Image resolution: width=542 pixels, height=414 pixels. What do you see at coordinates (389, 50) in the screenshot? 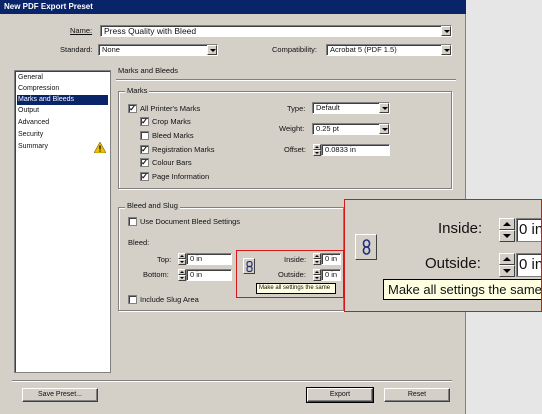
I see `compatibility-select: Acrobat 5 (PDF 1.5)` at bounding box center [389, 50].